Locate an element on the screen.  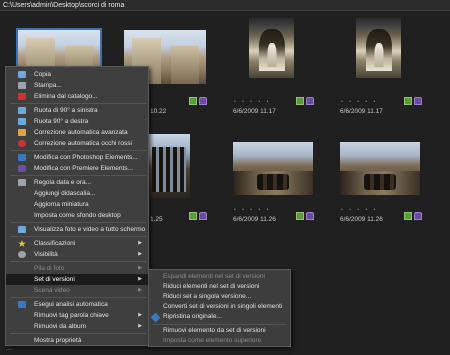
menu-item-label: Scena video is located at coordinates (52, 290).